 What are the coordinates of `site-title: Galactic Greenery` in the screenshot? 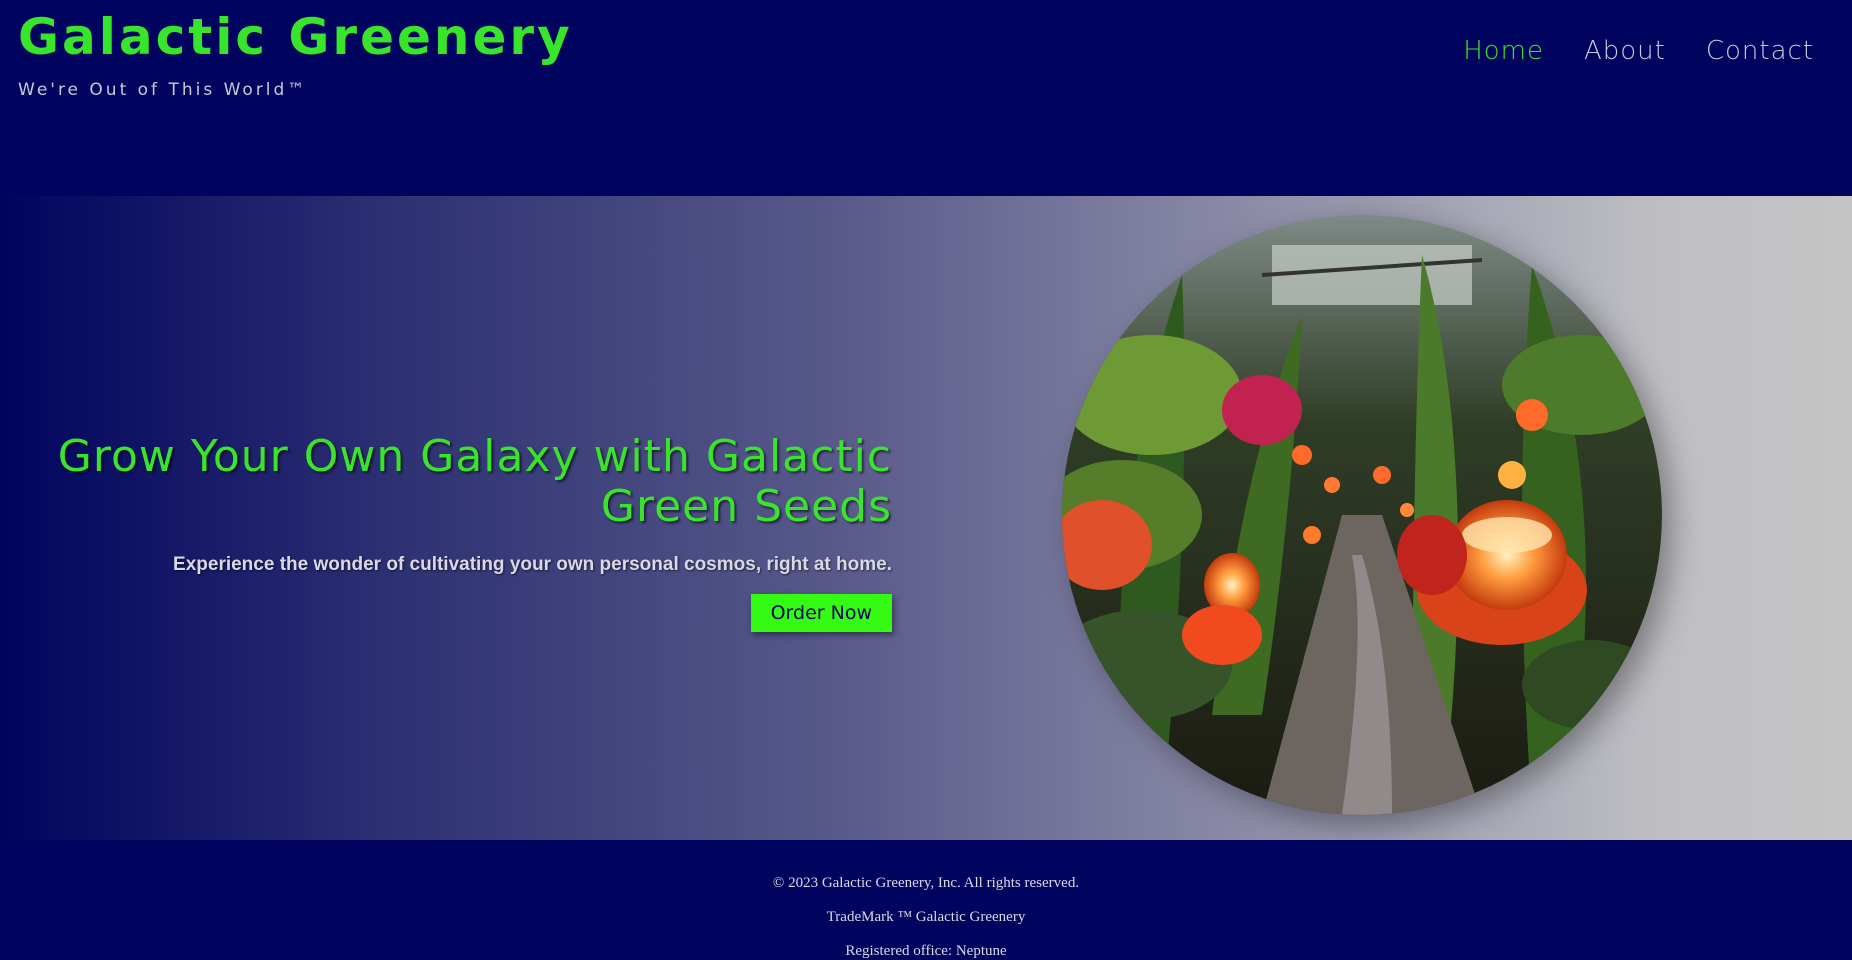 It's located at (295, 37).